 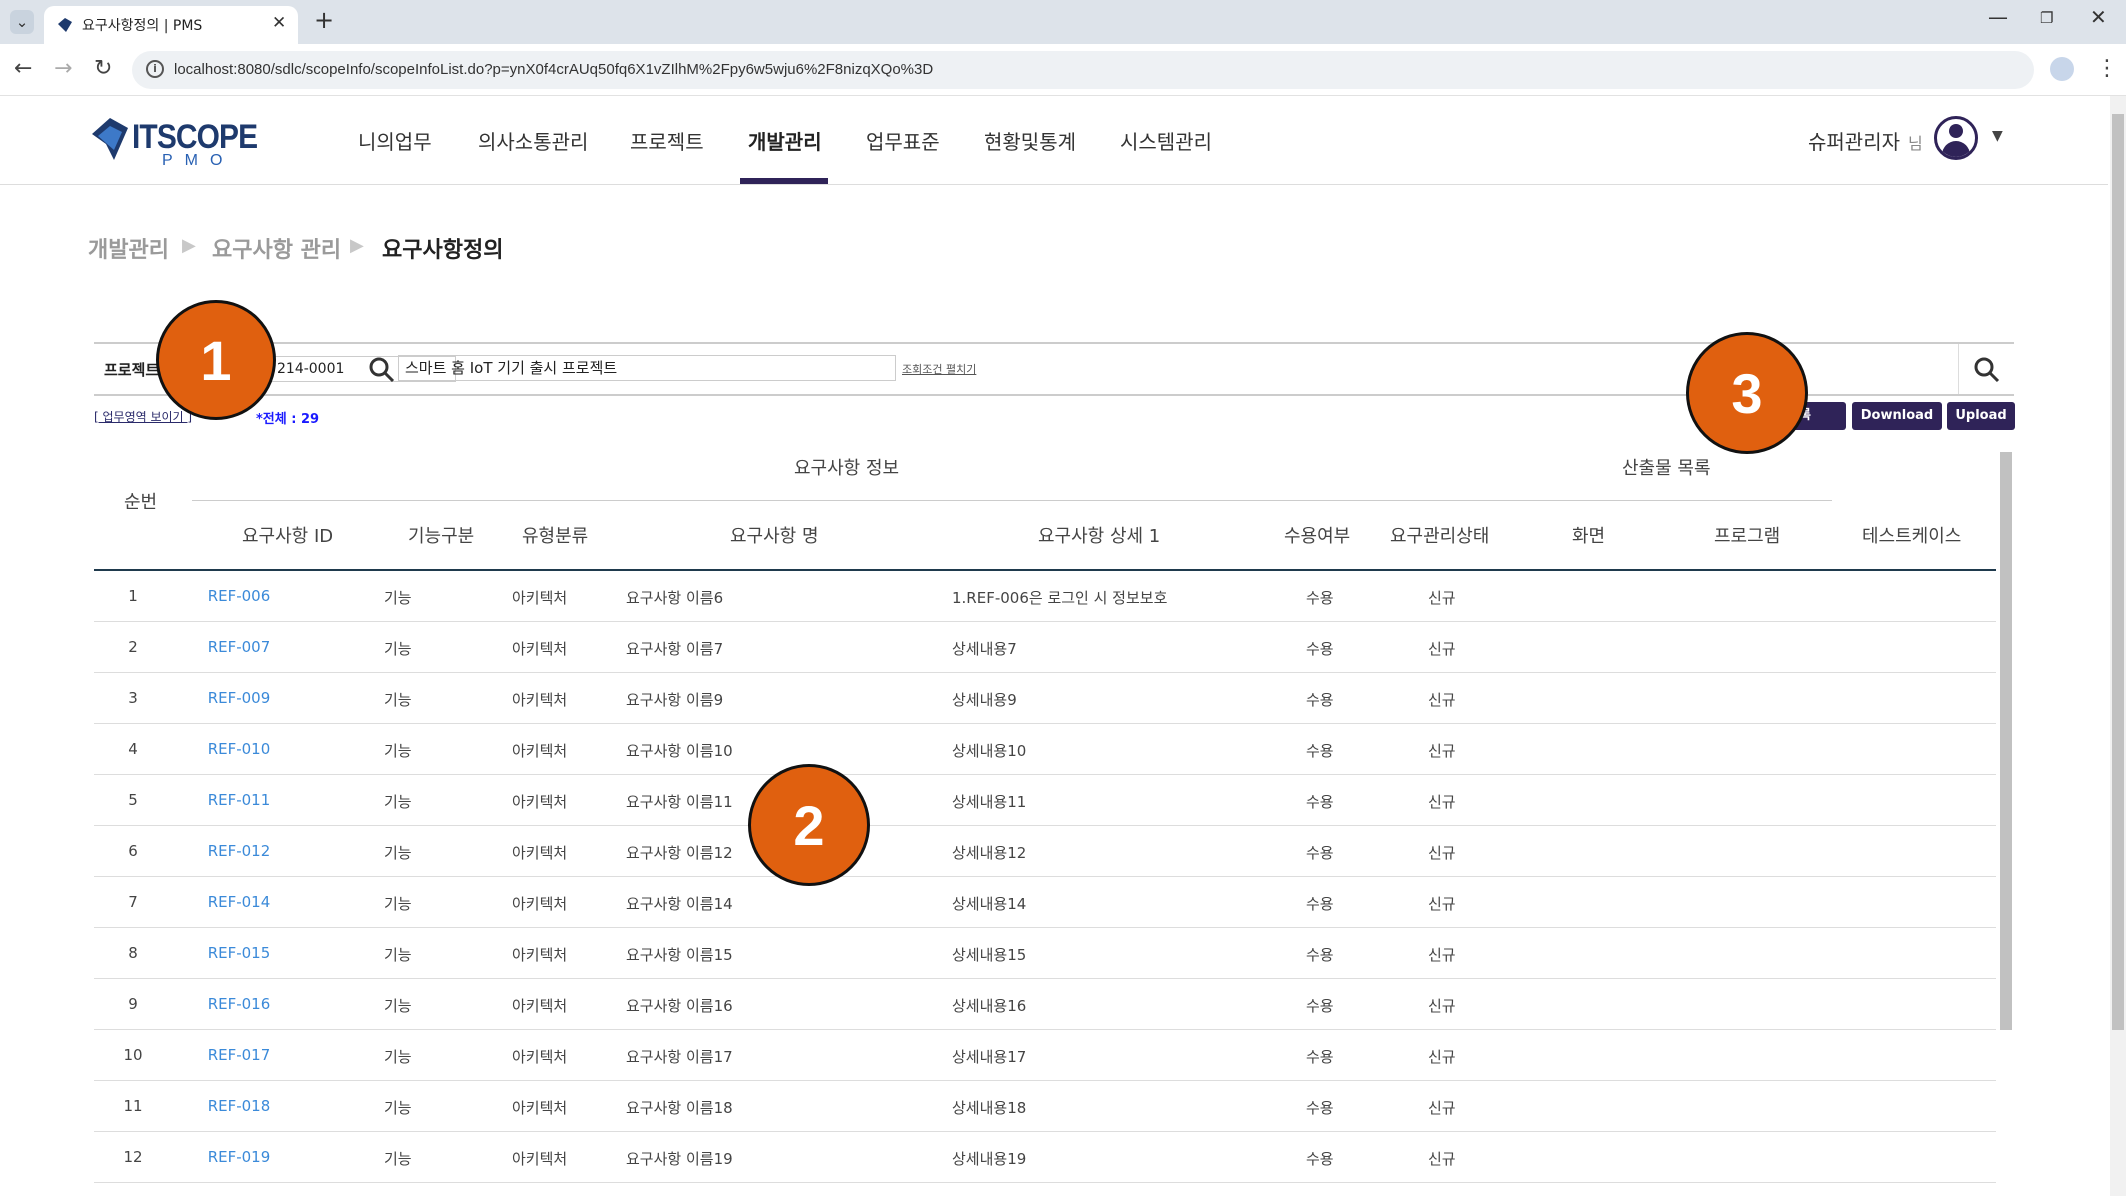 What do you see at coordinates (989, 802) in the screenshot?
I see `cell-requirement-detail: 상세내용11` at bounding box center [989, 802].